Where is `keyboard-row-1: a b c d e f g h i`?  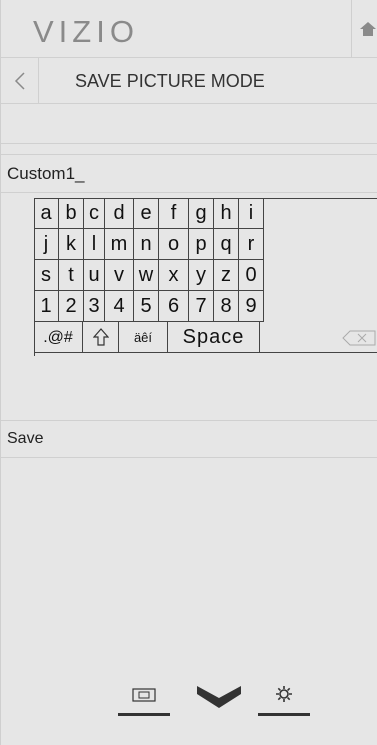
keyboard-row-1: a b c d e f g h i is located at coordinates (205, 213).